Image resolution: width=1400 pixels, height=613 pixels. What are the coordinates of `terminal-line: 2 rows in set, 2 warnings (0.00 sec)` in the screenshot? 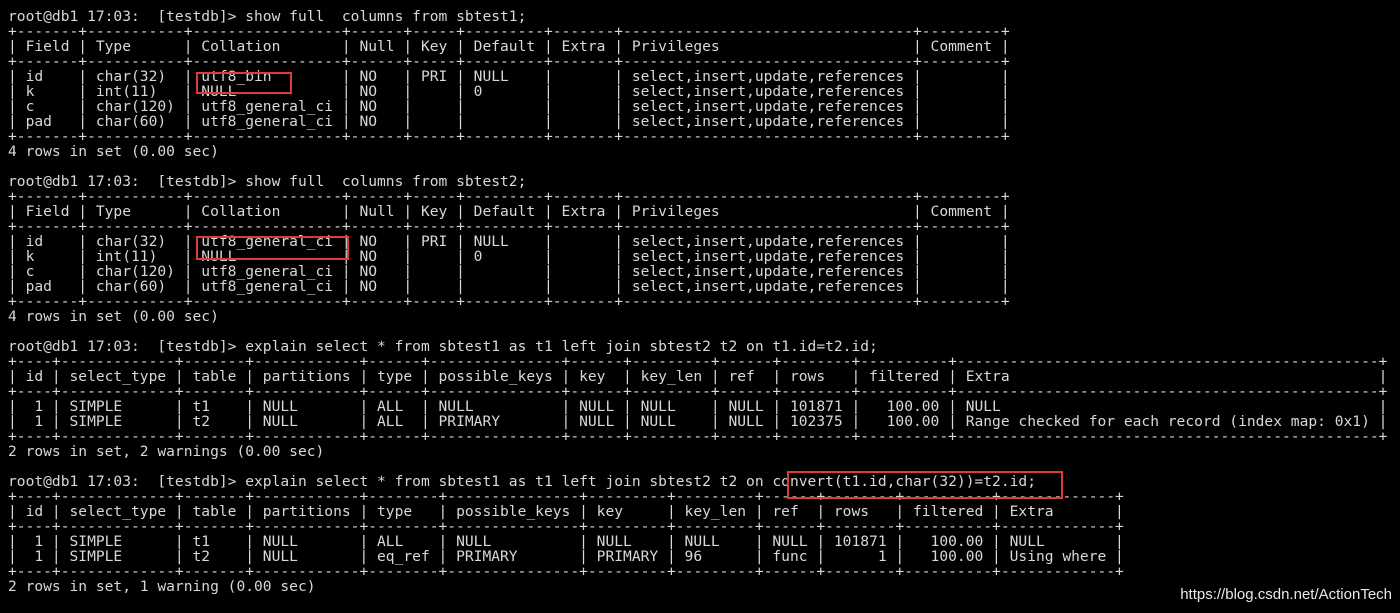 It's located at (166, 451).